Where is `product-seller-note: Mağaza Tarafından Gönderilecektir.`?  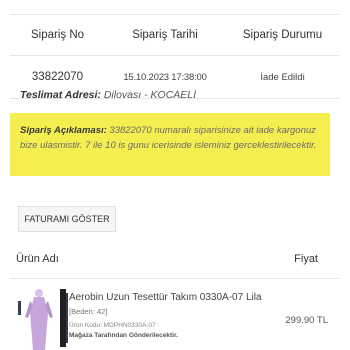 product-seller-note: Mağaza Tarafından Gönderilecektir. is located at coordinates (123, 335).